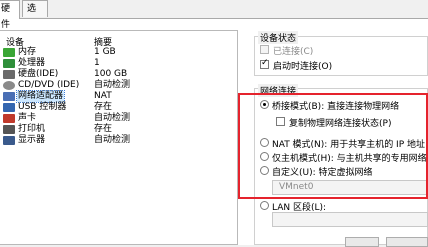 The image size is (428, 247). I want to click on network-adapter-icon, so click(9, 96).